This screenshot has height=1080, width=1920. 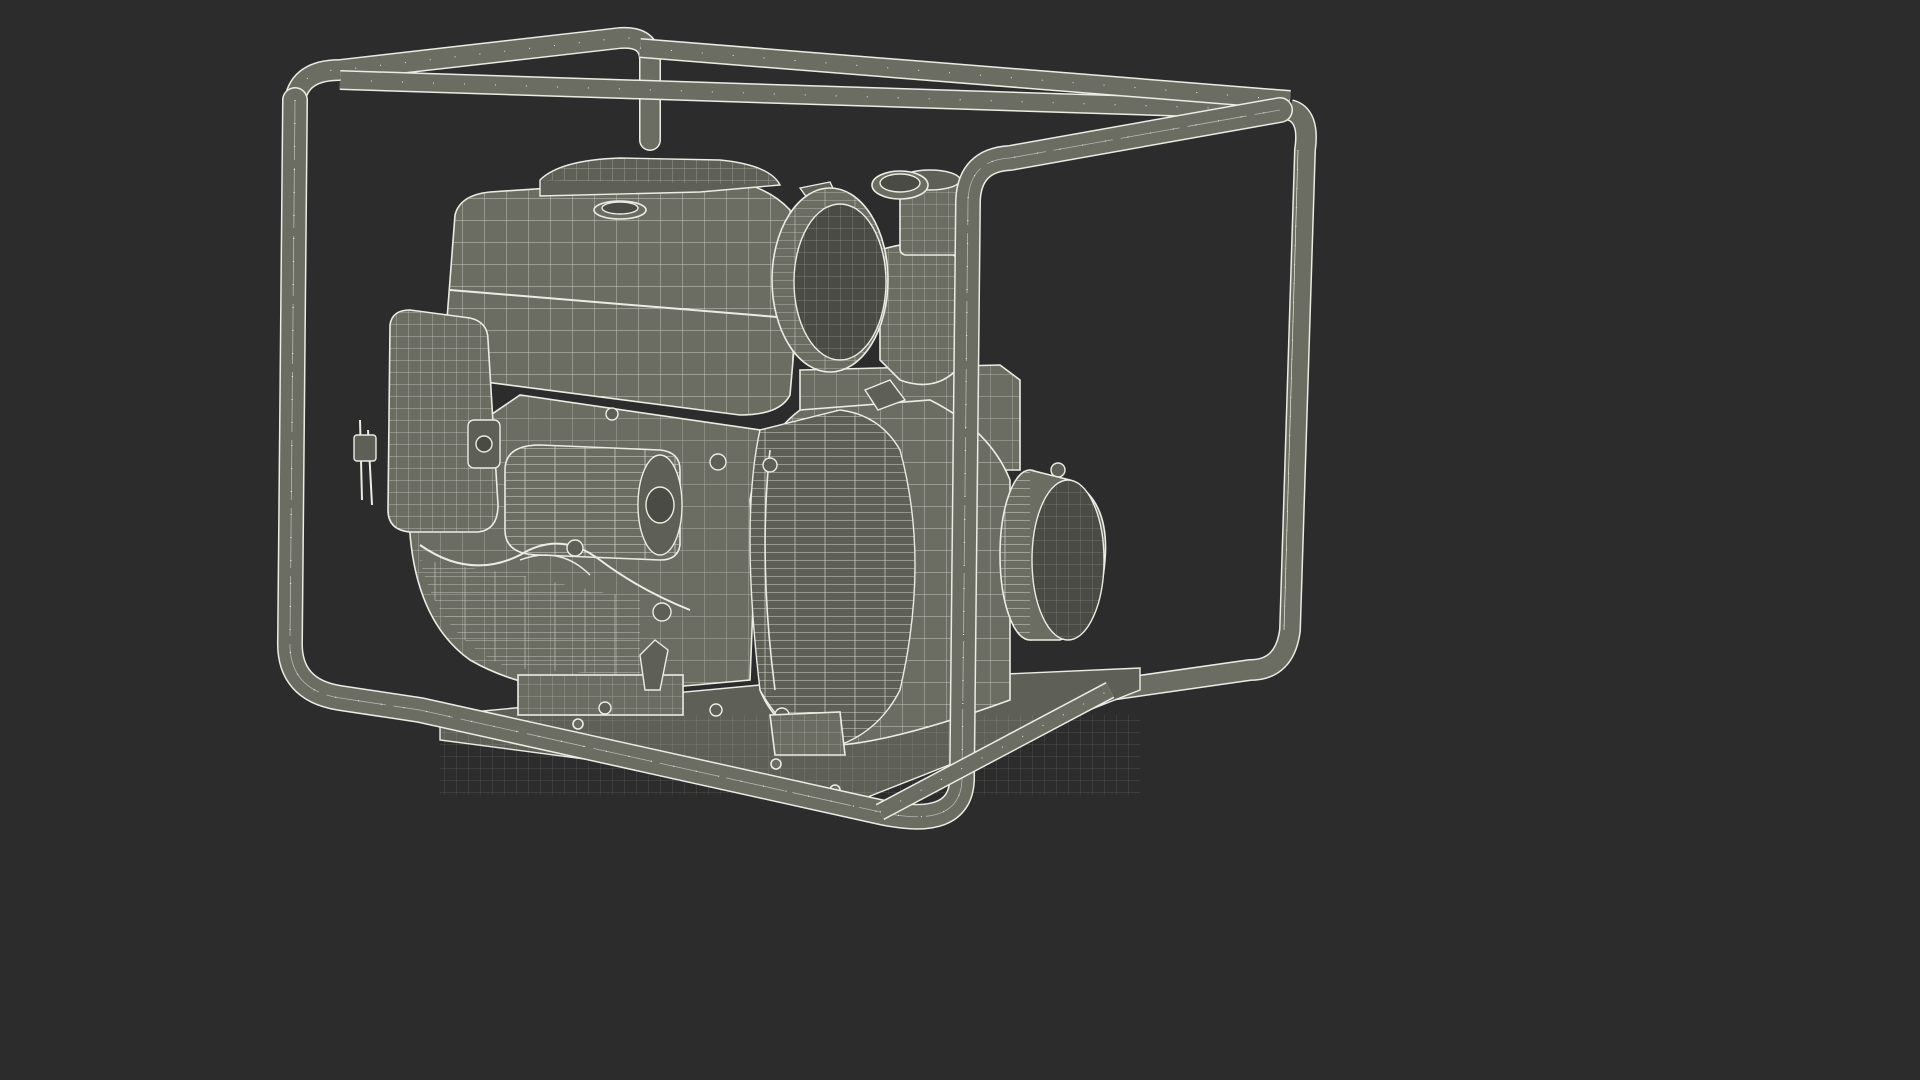 I want to click on suction-inlet, so click(x=1053, y=555).